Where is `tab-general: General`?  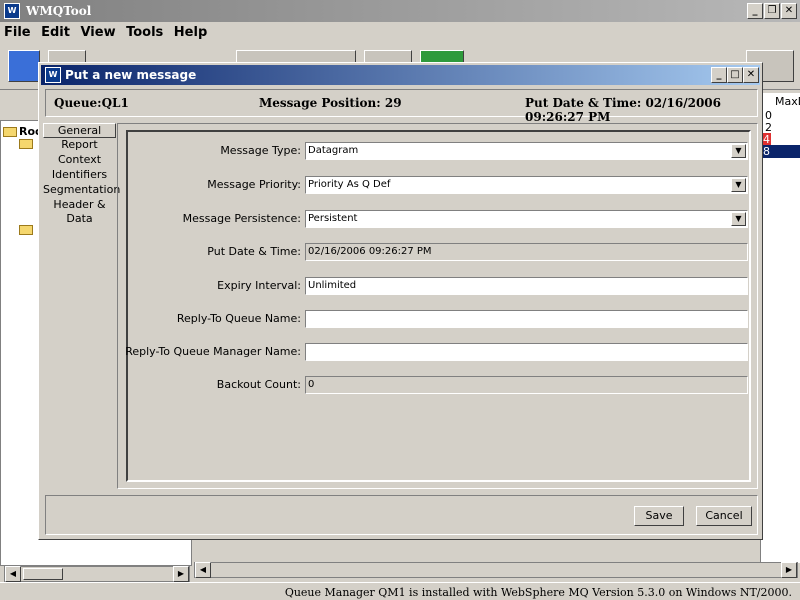
tab-general: General is located at coordinates (79, 130).